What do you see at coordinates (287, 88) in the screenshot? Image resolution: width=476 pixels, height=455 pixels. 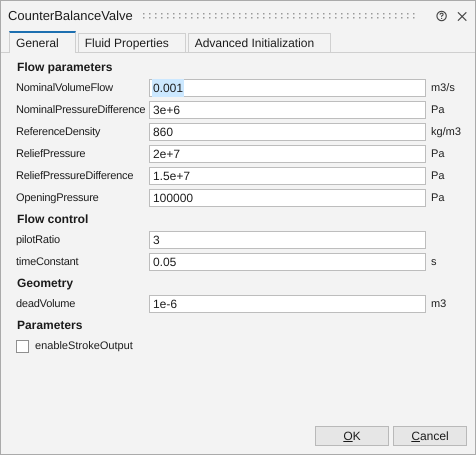 I see `input-field: 0.001` at bounding box center [287, 88].